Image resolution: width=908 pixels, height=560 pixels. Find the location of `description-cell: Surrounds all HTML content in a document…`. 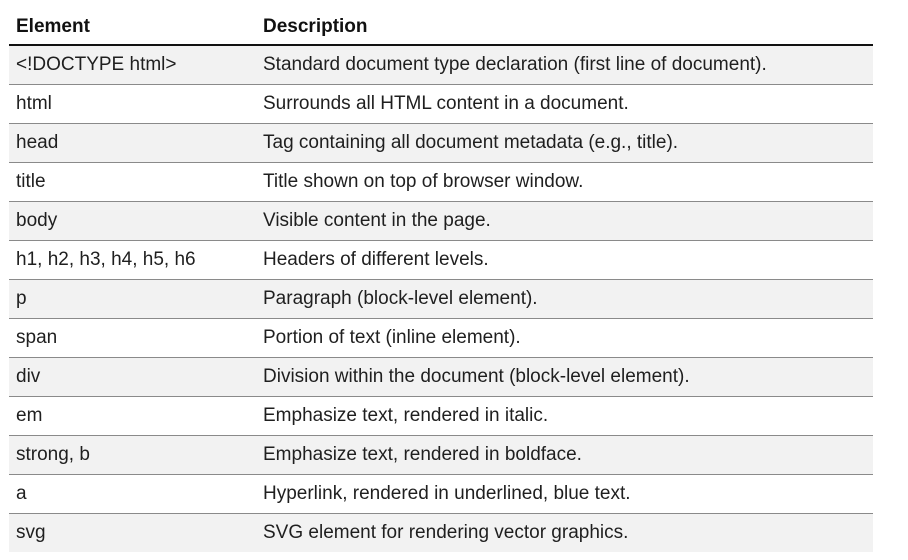

description-cell: Surrounds all HTML content in a document… is located at coordinates (564, 104).